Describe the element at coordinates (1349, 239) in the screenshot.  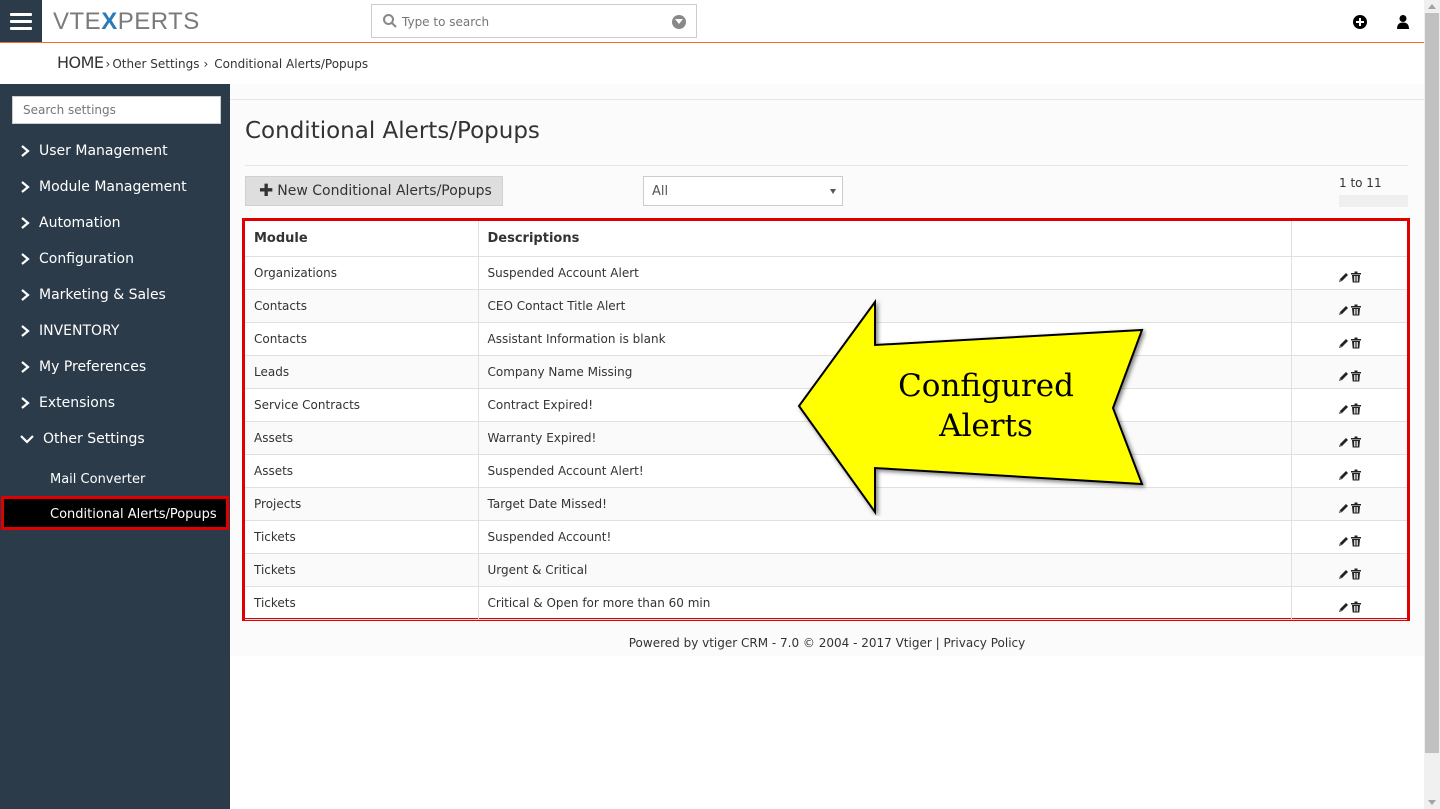
I see `column-header-actions` at that location.